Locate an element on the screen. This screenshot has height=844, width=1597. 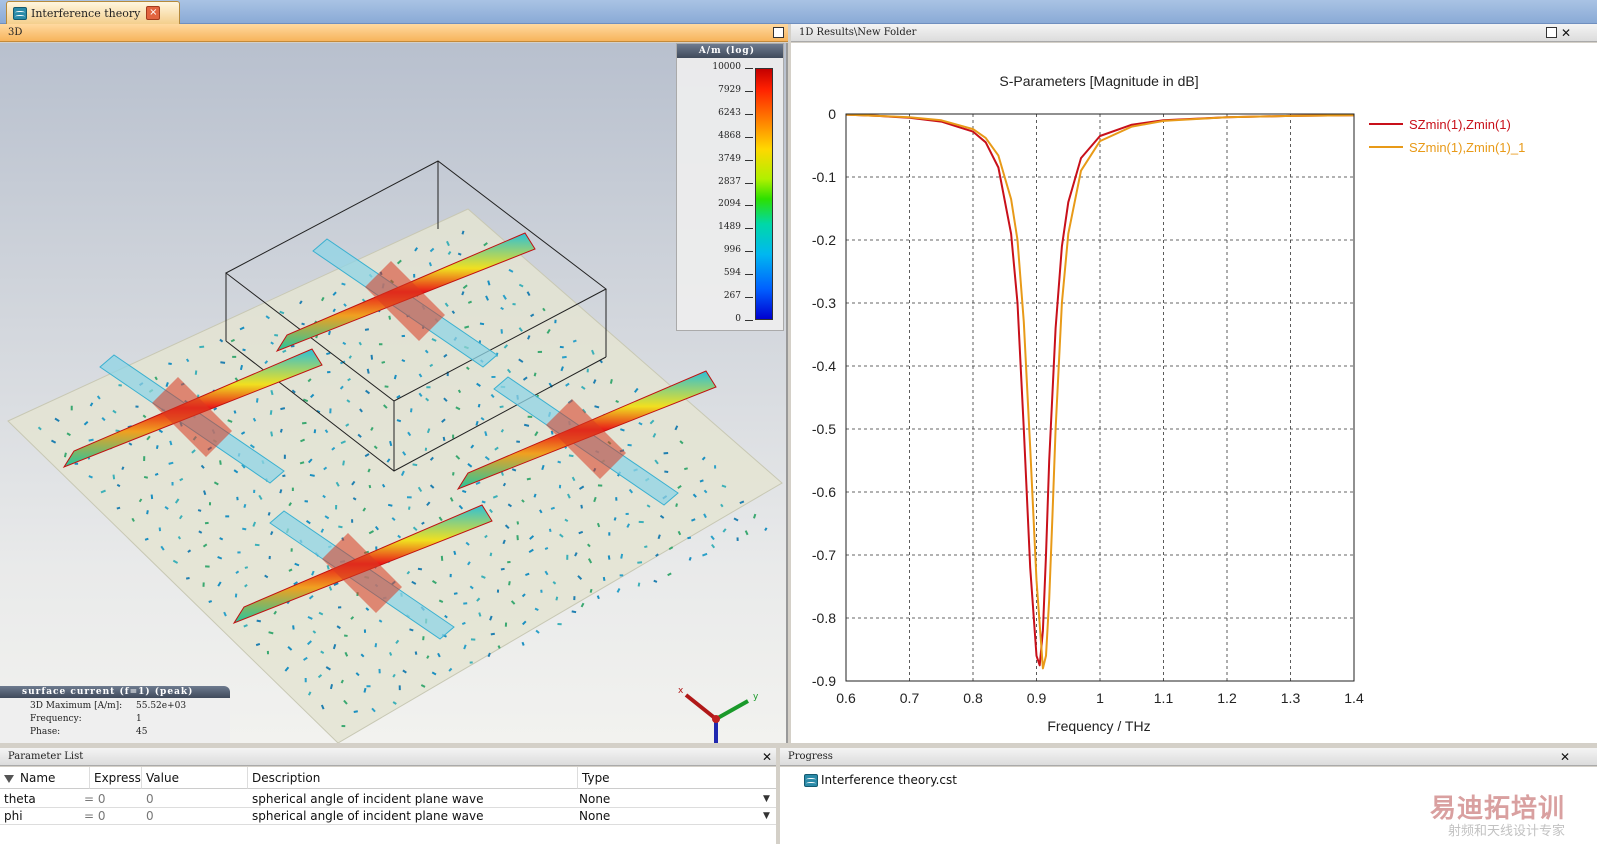
x-tick-label: 0.9 is located at coordinates (1037, 698).